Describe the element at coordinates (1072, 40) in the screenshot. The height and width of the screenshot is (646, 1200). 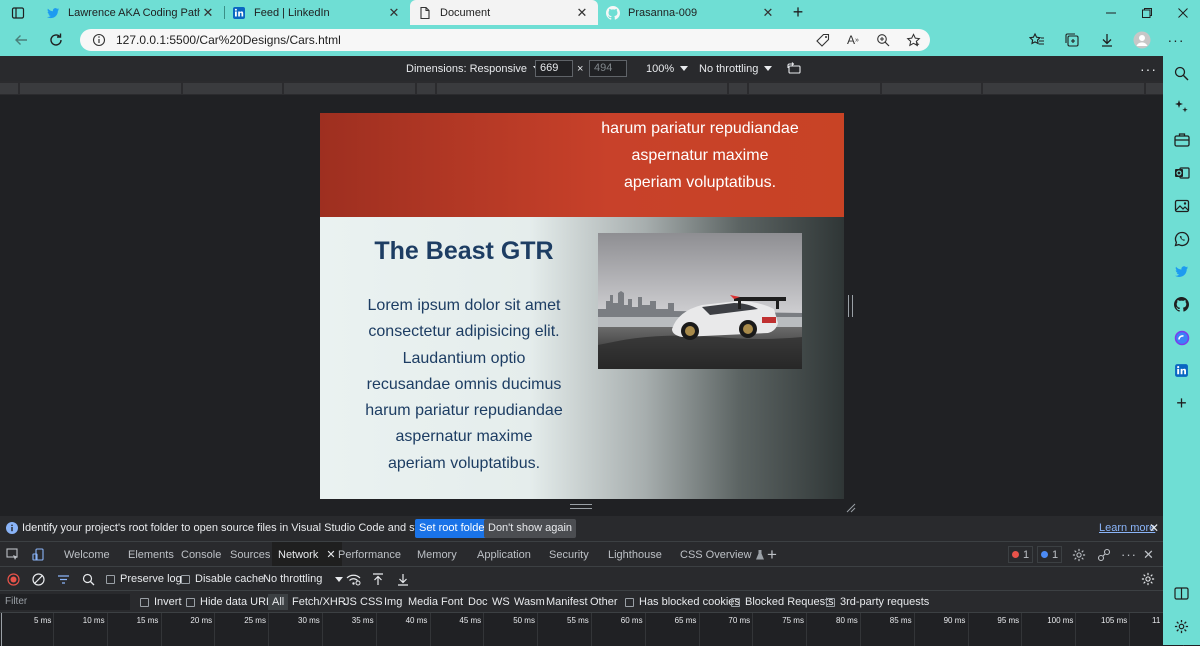
I see `collections-icon` at that location.